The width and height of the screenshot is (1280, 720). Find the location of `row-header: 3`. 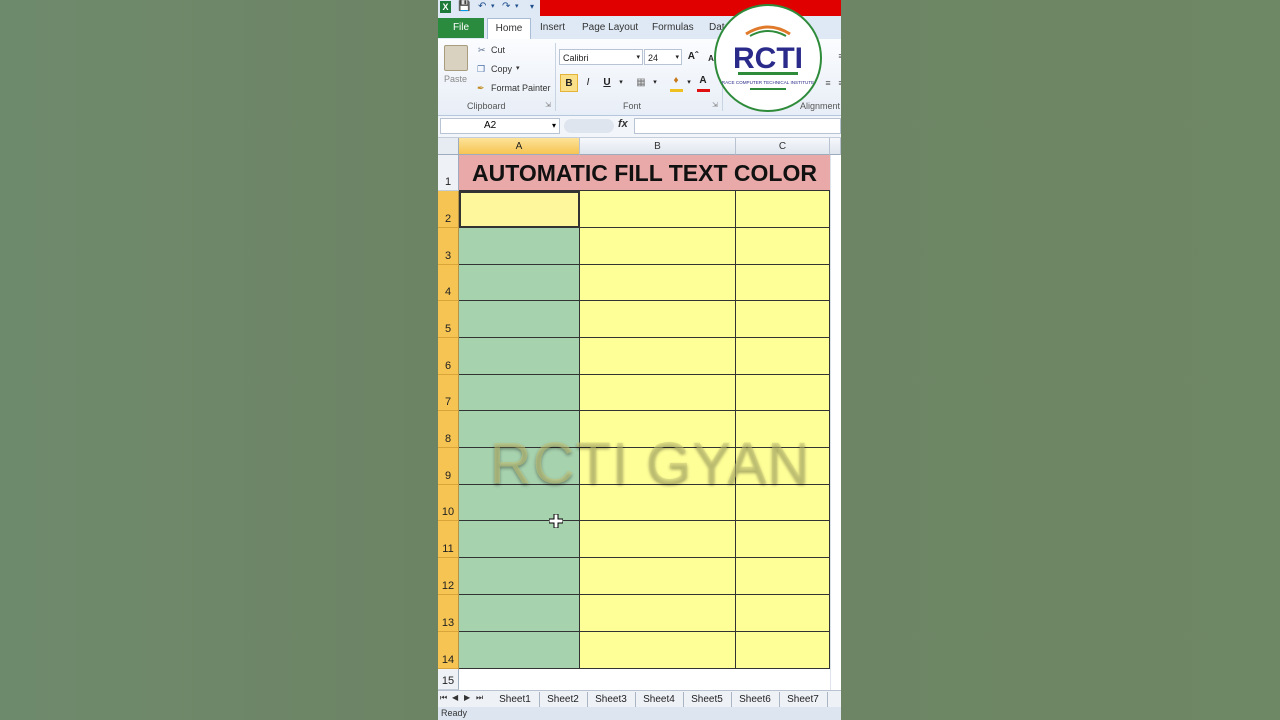

row-header: 3 is located at coordinates (448, 246).